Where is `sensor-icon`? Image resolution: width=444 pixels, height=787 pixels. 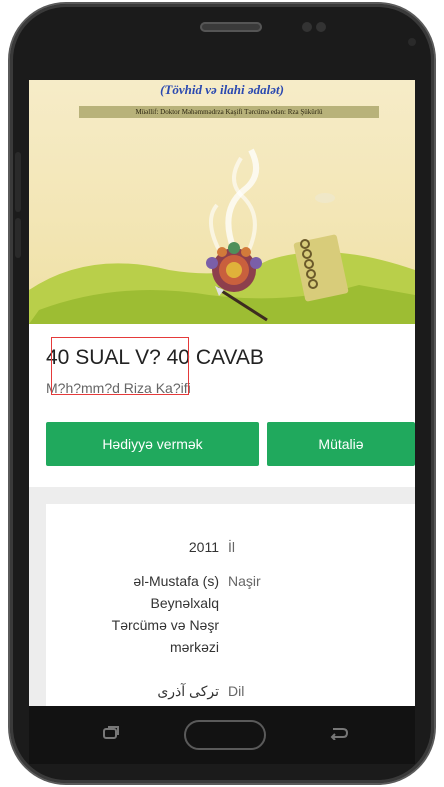
sensor-icon is located at coordinates (321, 27).